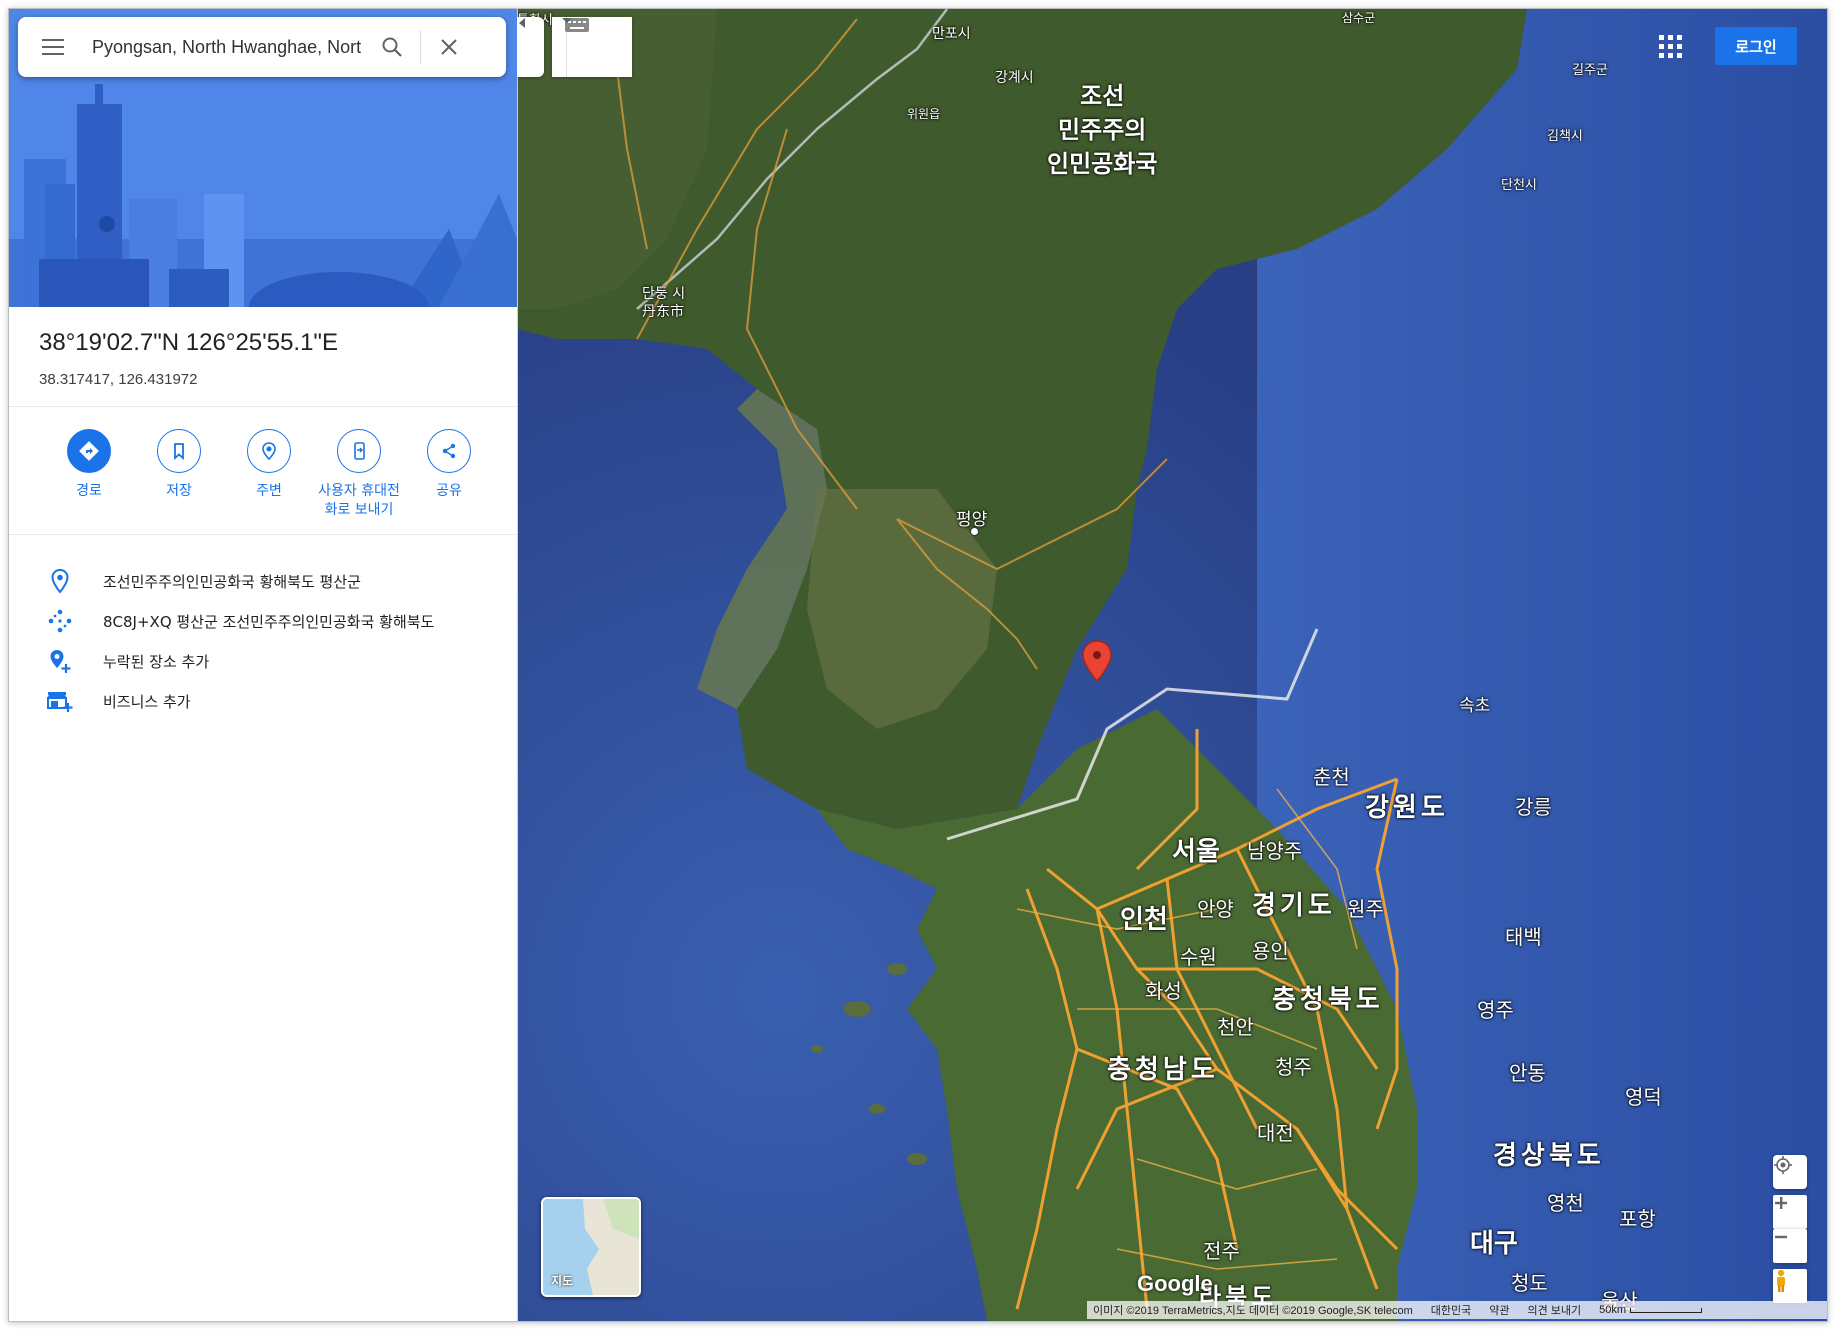 The image size is (1834, 1332). Describe the element at coordinates (449, 47) in the screenshot. I see `close-icon` at that location.